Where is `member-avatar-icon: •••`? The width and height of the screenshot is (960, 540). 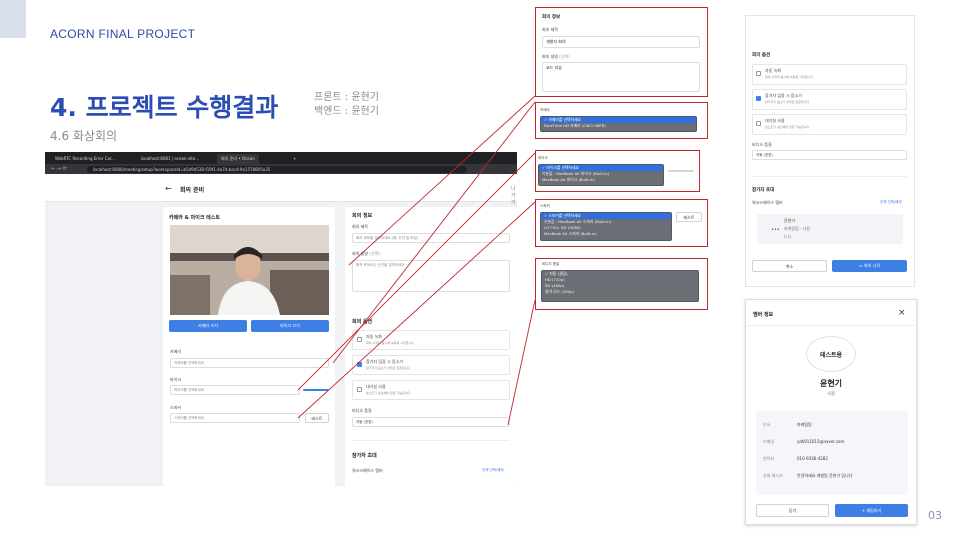
member-avatar-icon: ••• is located at coordinates (775, 230).